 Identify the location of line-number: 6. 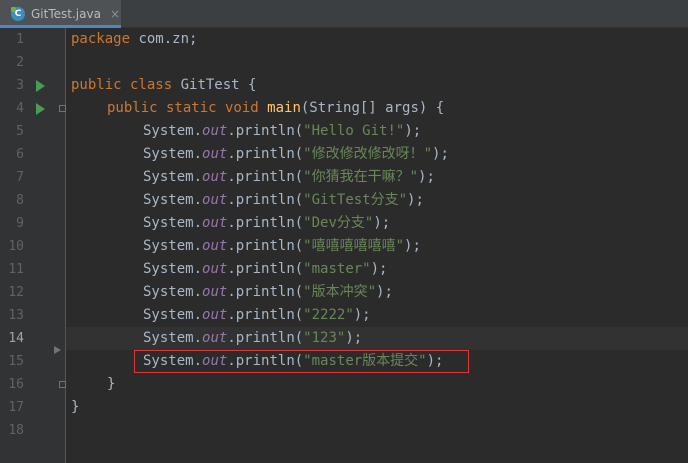
(20, 154).